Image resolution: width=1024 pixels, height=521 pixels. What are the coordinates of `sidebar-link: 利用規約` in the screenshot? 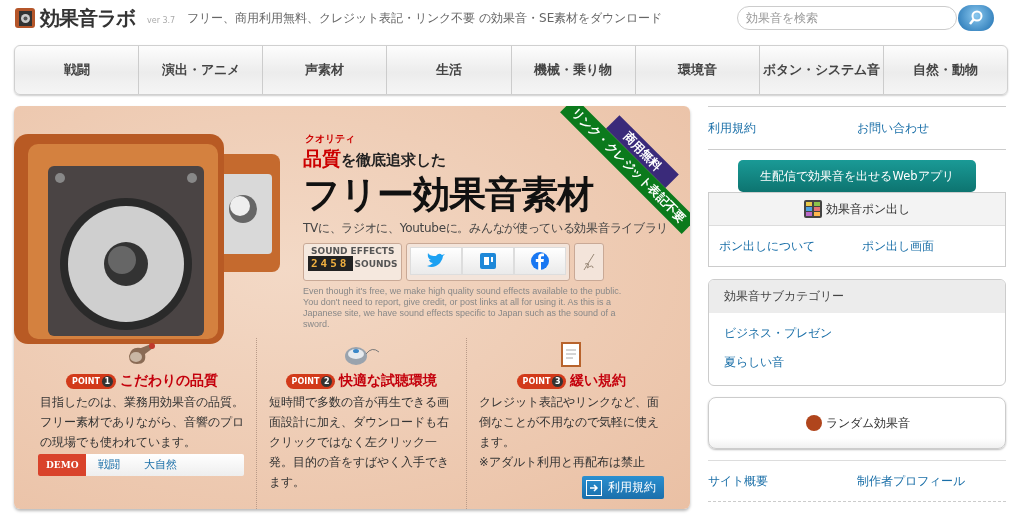 It's located at (782, 128).